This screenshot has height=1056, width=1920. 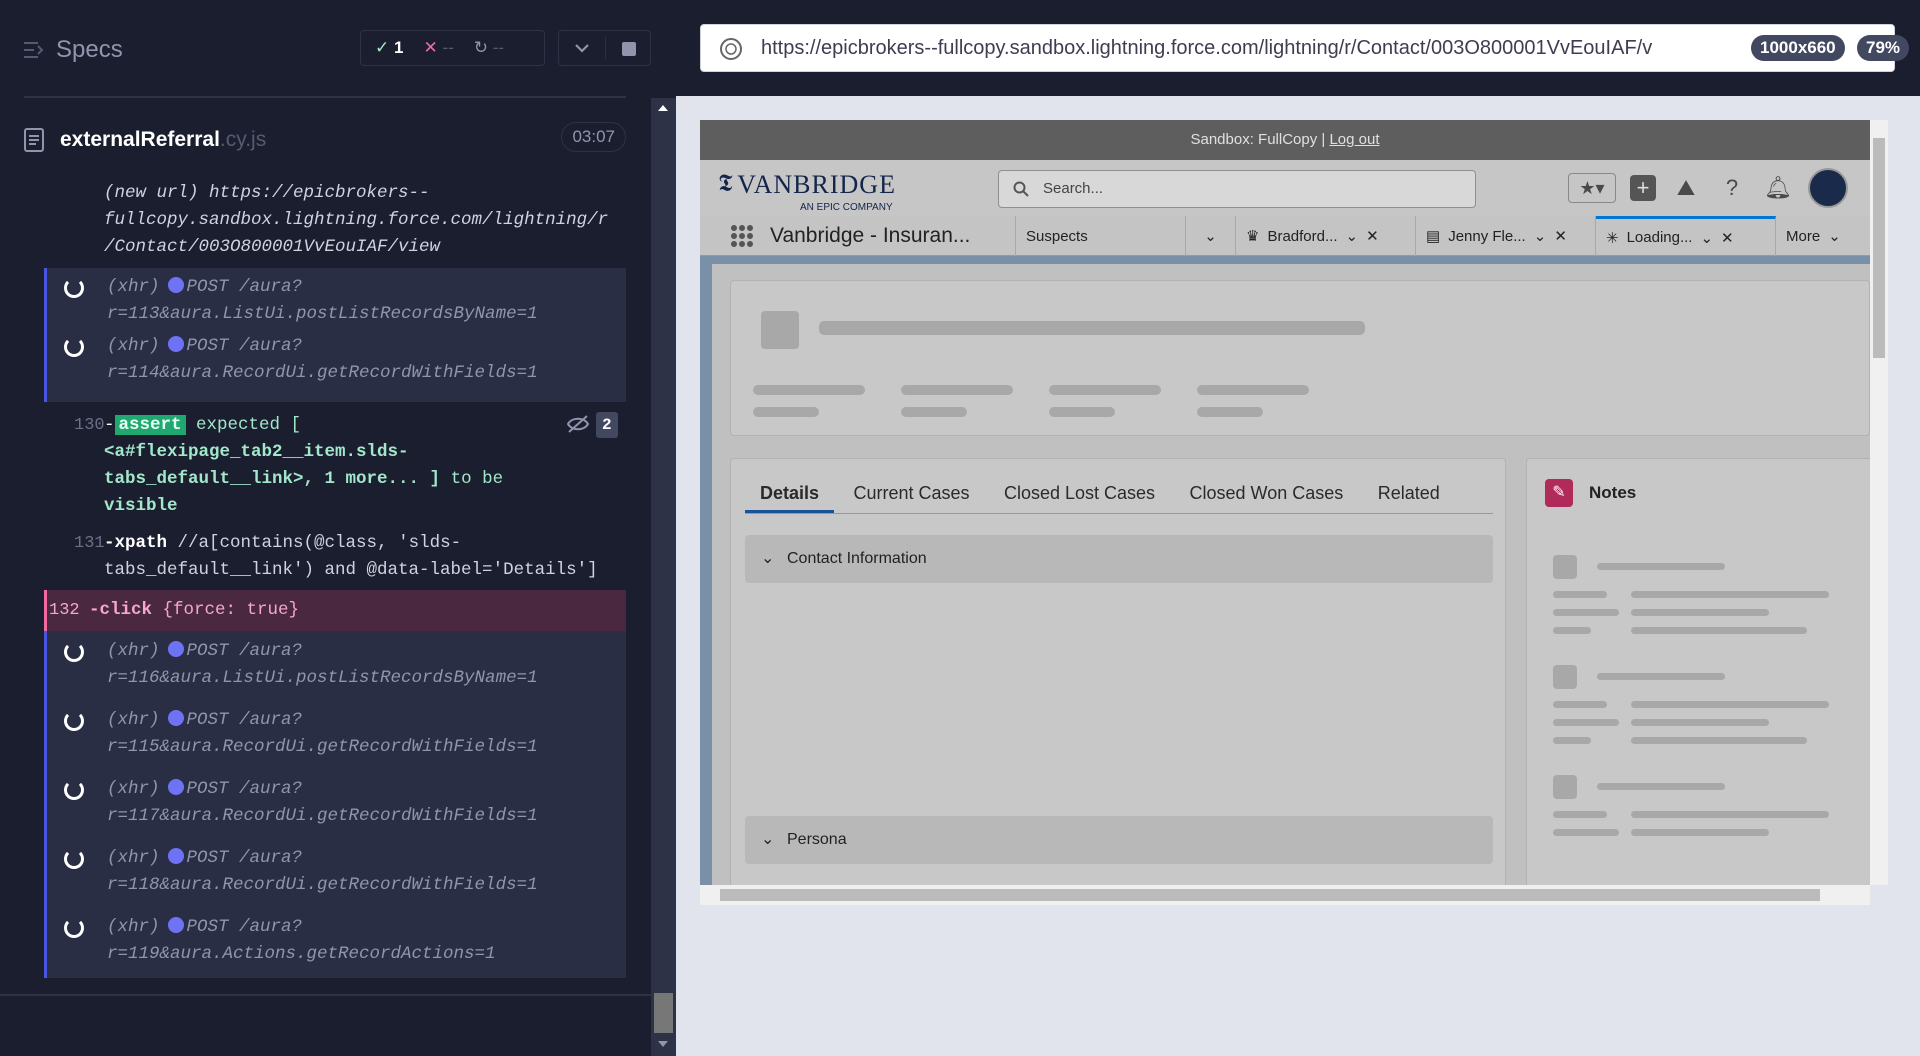 I want to click on favorites-icon: ★▾, so click(x=1592, y=188).